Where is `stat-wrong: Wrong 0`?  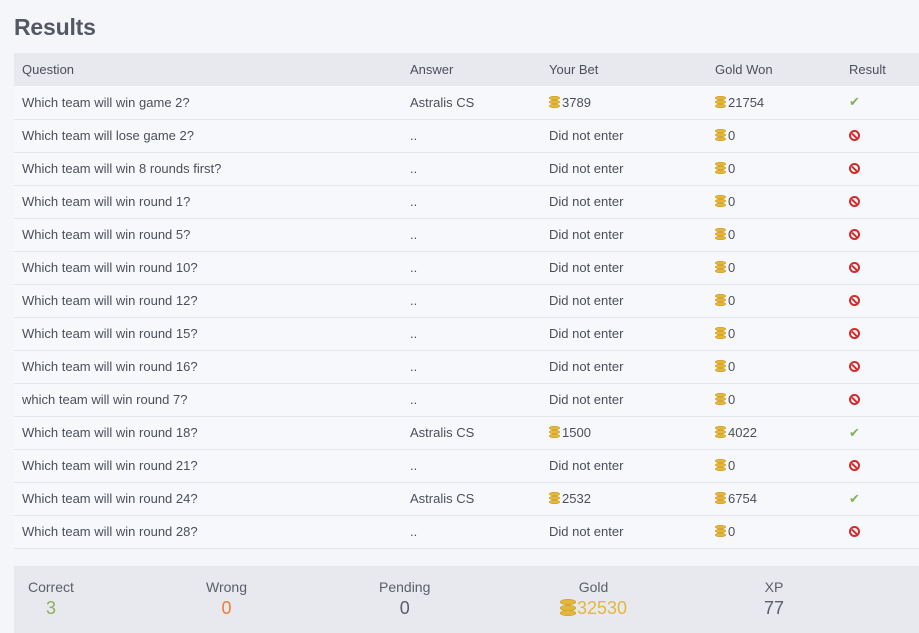
stat-wrong: Wrong 0 is located at coordinates (226, 599).